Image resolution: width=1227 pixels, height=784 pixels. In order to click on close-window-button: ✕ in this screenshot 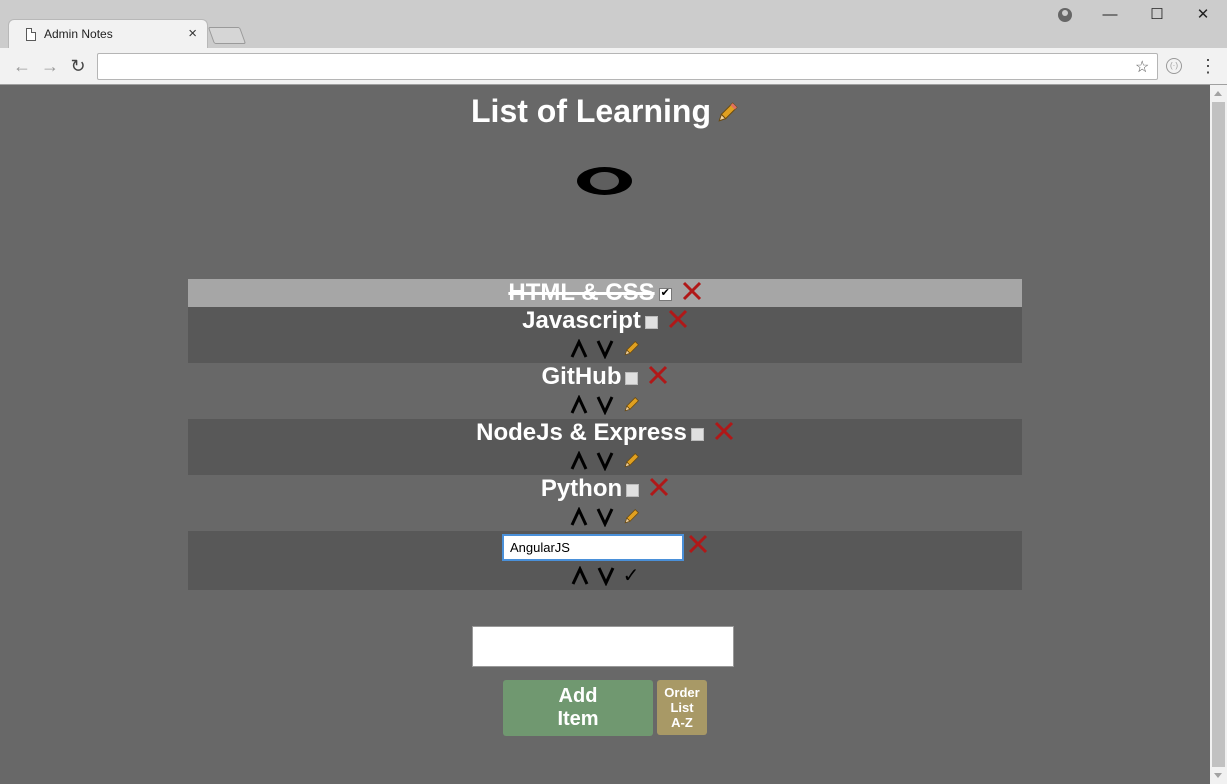, I will do `click(1203, 15)`.